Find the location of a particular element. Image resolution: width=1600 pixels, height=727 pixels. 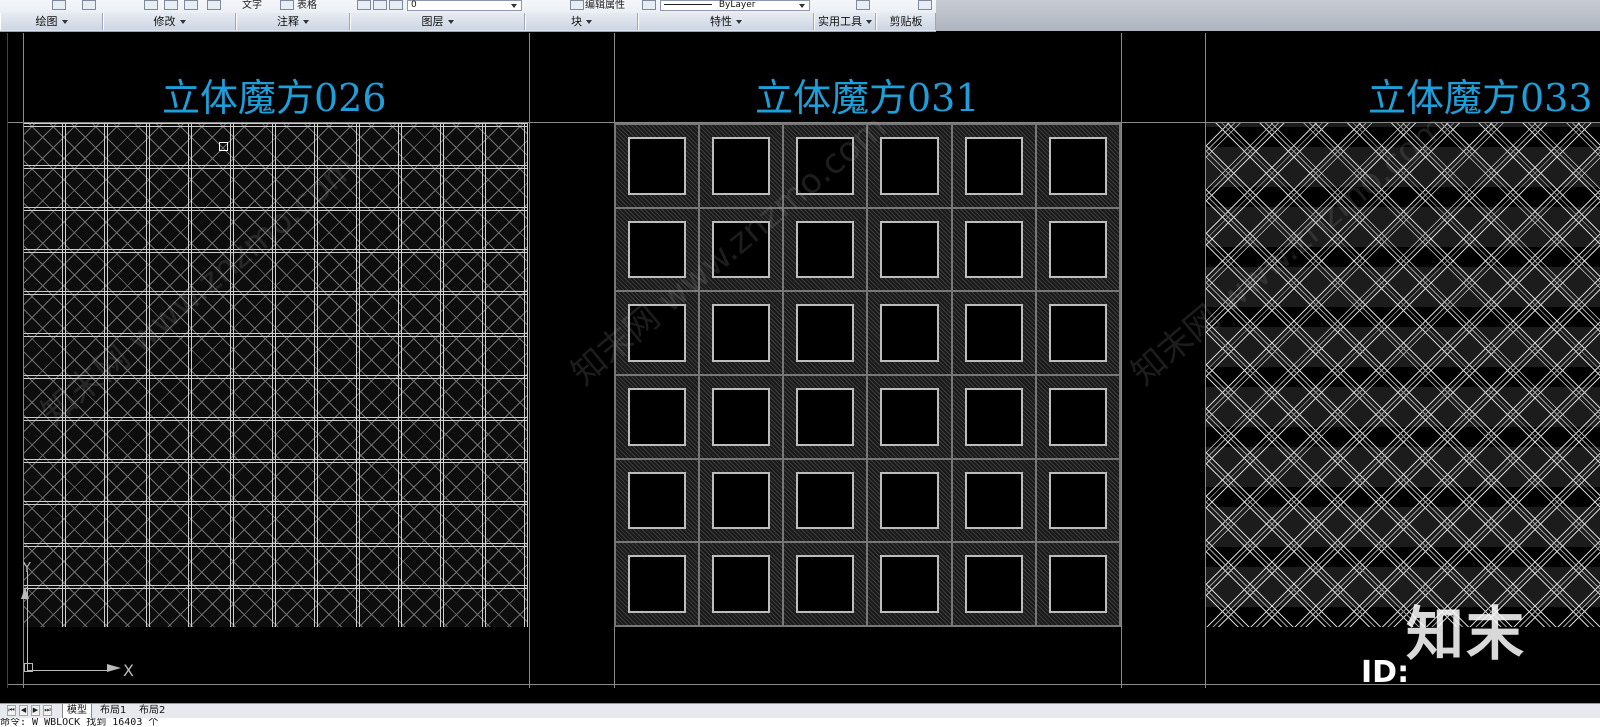

ucs-origin-box is located at coordinates (28, 667).